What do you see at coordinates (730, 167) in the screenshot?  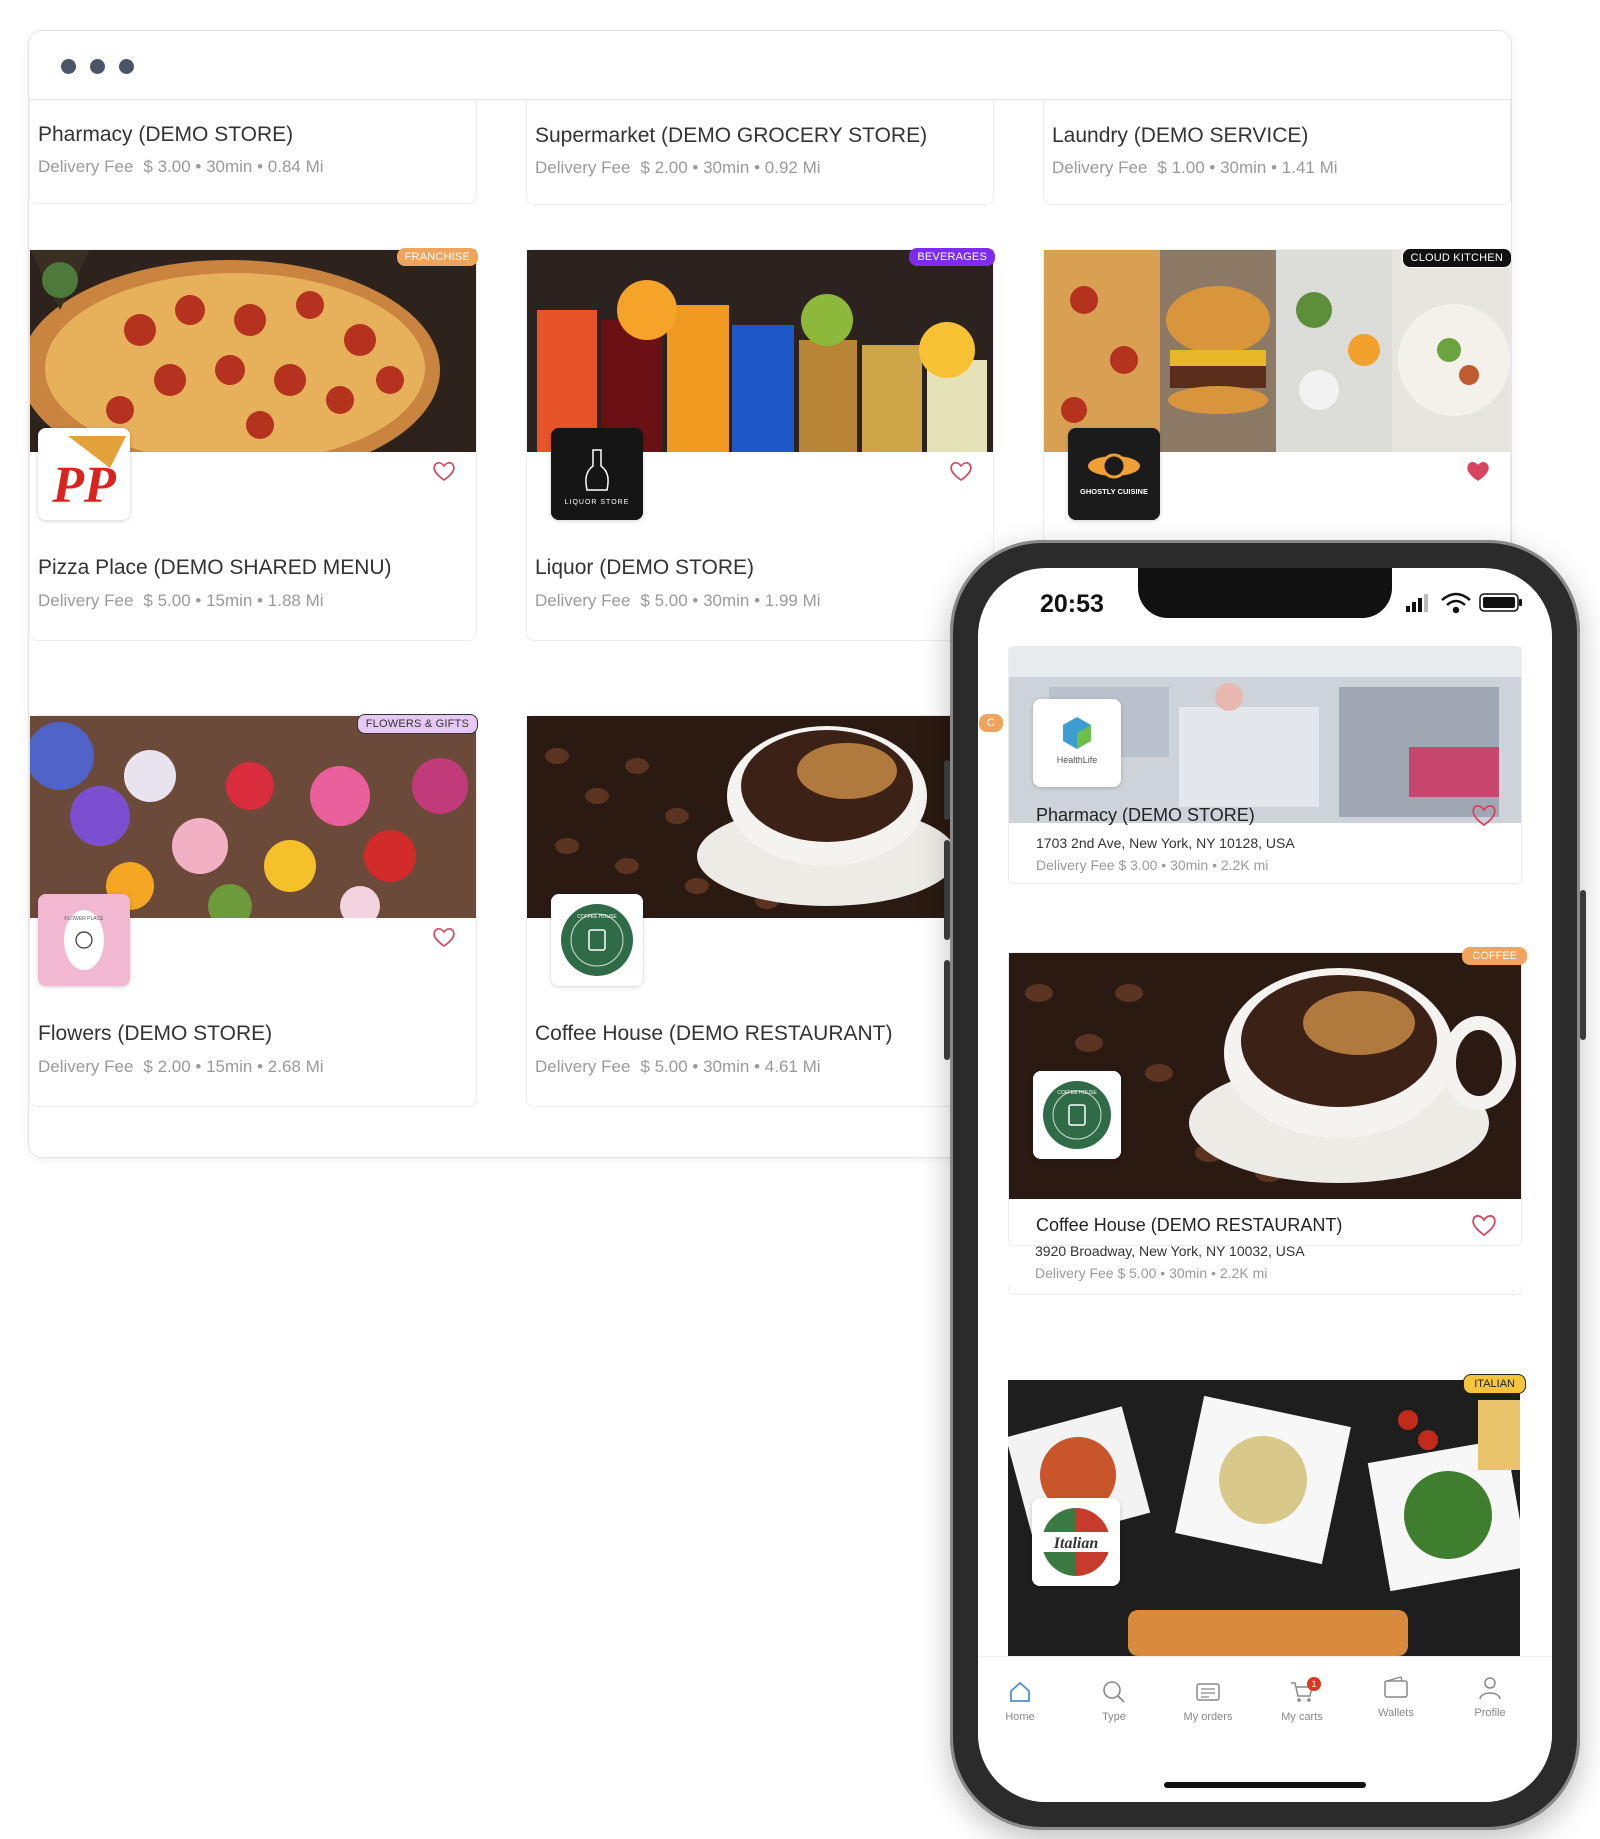 I see `delivery-details: $ 2.00 • 30min • 0.92 Mi` at bounding box center [730, 167].